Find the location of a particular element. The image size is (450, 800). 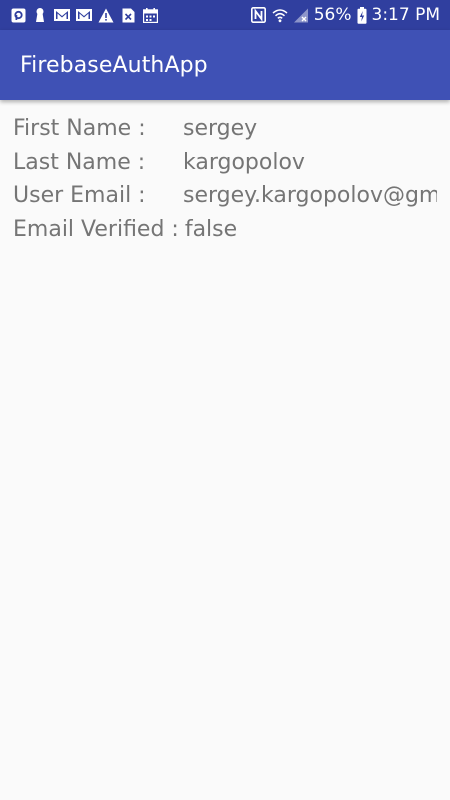

status-bar: 56% 3:17 PM is located at coordinates (225, 15).